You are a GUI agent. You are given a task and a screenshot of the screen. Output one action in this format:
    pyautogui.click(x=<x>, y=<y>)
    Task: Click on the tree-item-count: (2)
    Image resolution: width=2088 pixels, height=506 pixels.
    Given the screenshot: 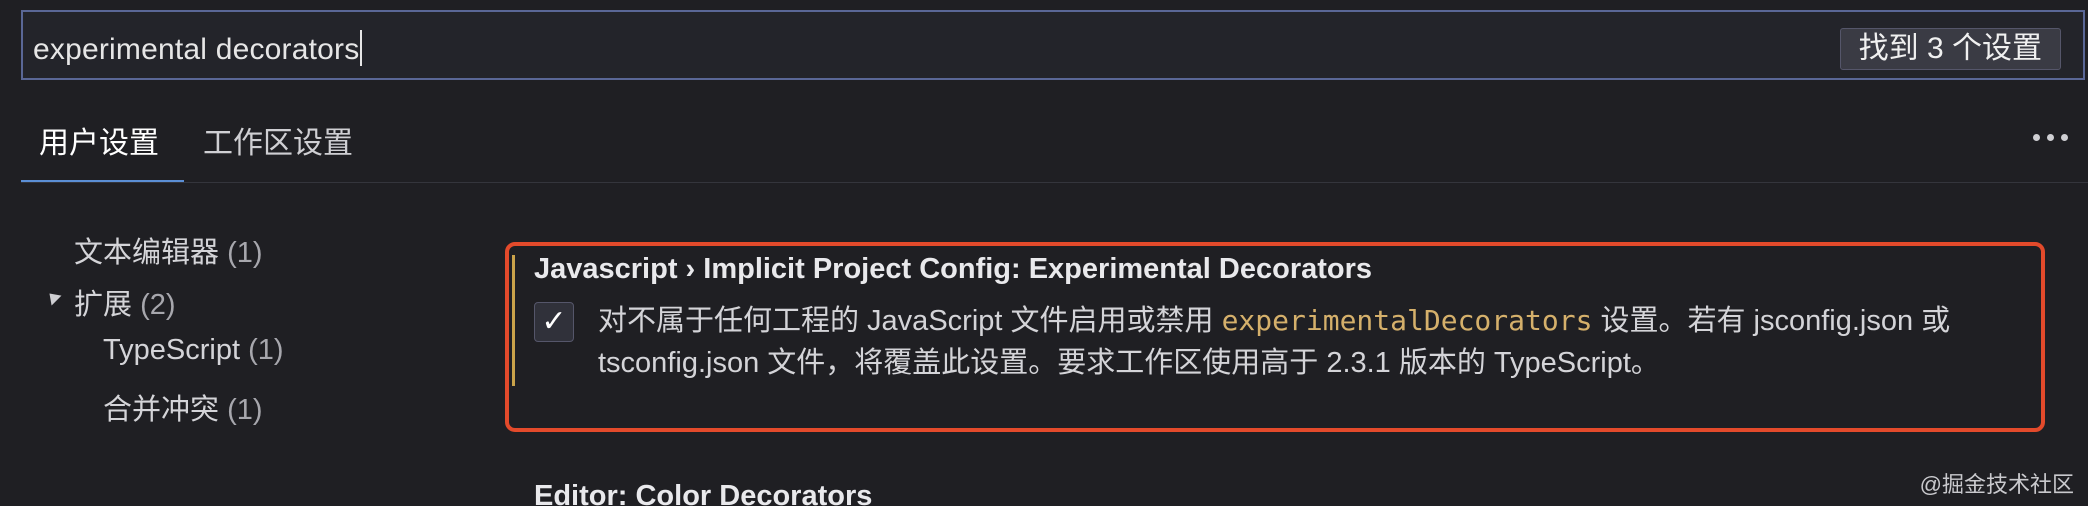 What is the action you would take?
    pyautogui.click(x=158, y=305)
    